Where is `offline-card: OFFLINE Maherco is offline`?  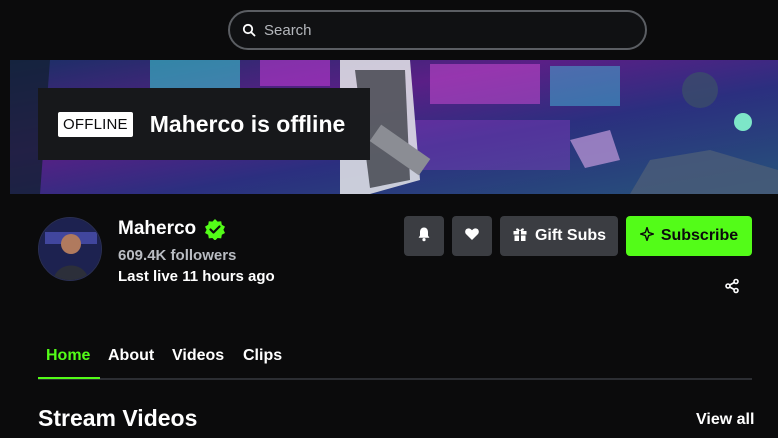 offline-card: OFFLINE Maherco is offline is located at coordinates (204, 124).